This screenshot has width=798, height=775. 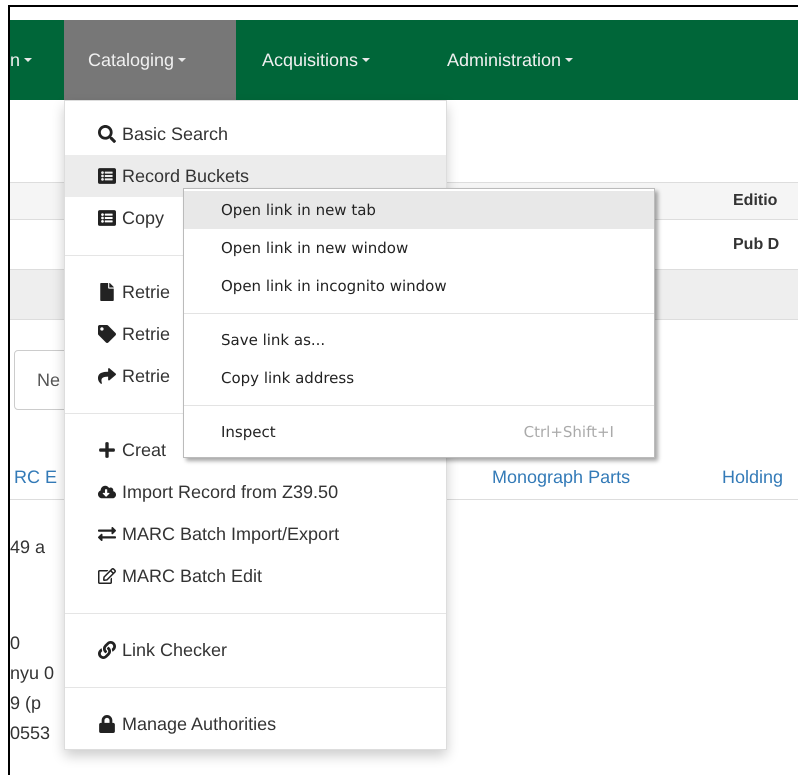 What do you see at coordinates (756, 244) in the screenshot?
I see `pub-date-label: Pub D` at bounding box center [756, 244].